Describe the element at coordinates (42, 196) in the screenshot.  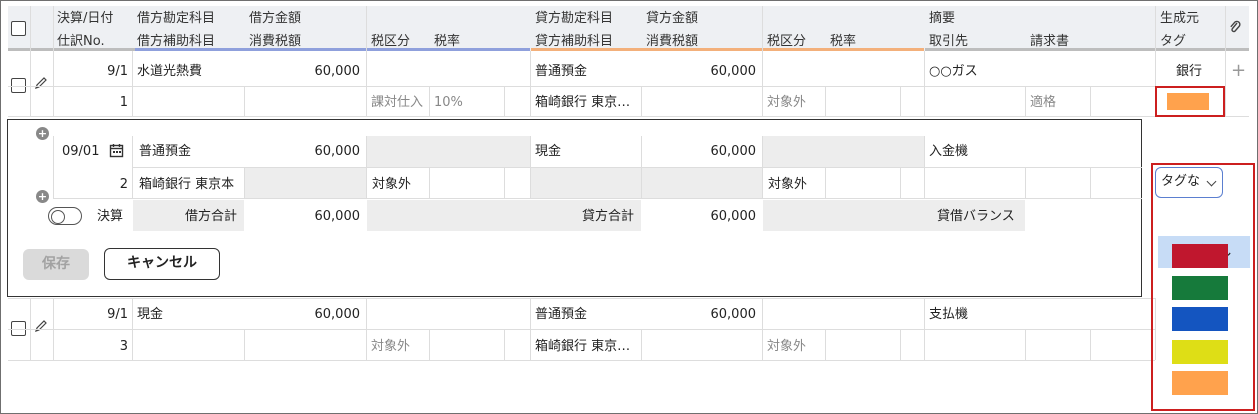
I see `add-line-below-icon: +` at that location.